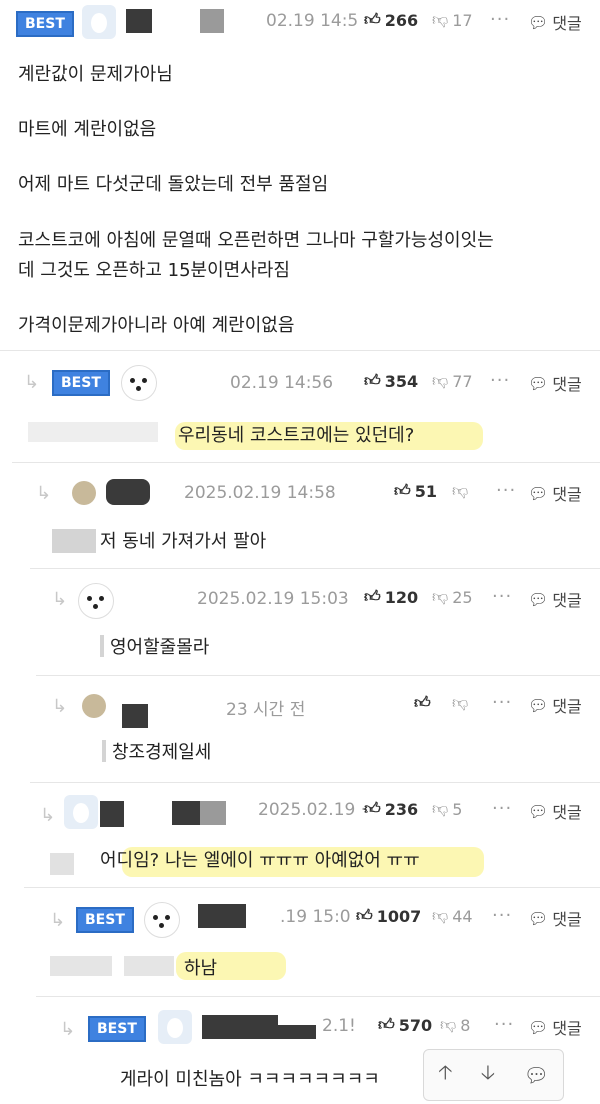 The height and width of the screenshot is (1104, 600). Describe the element at coordinates (447, 809) in the screenshot. I see `dislike-button: 👎︎ 5` at that location.